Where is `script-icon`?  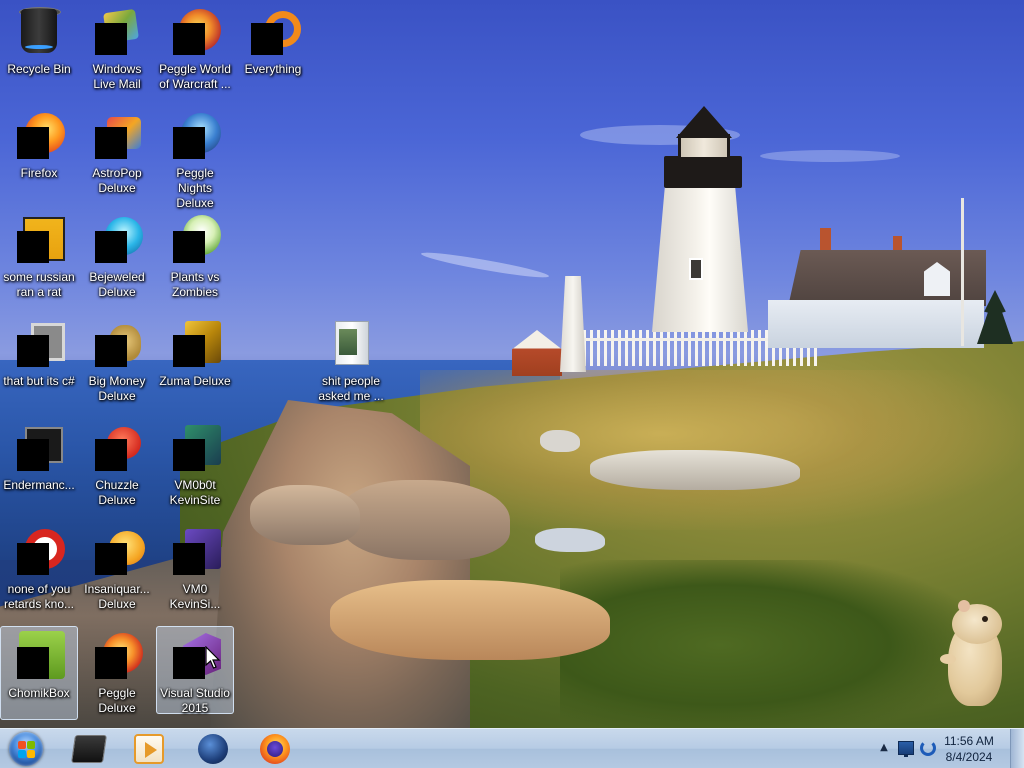
script-icon is located at coordinates (39, 241).